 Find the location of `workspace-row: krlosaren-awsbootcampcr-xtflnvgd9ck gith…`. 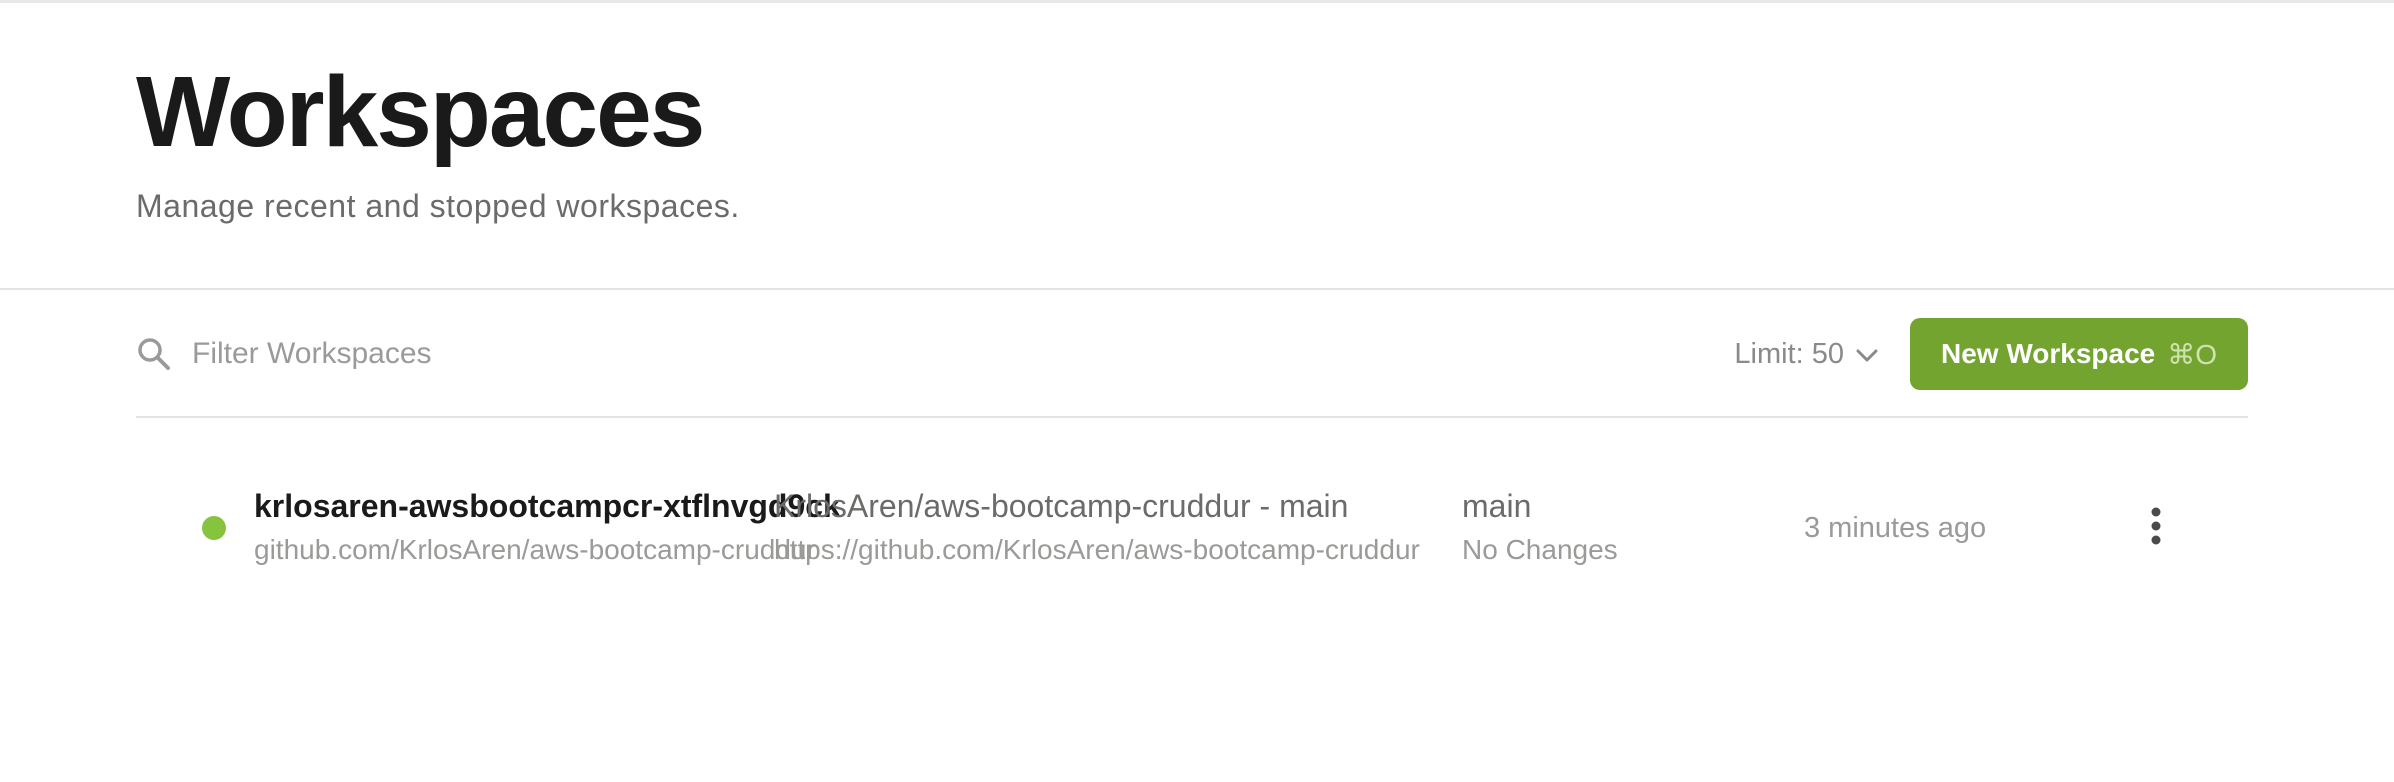

workspace-row: krlosaren-awsbootcampcr-xtflnvgd9ck gith… is located at coordinates (1192, 528).